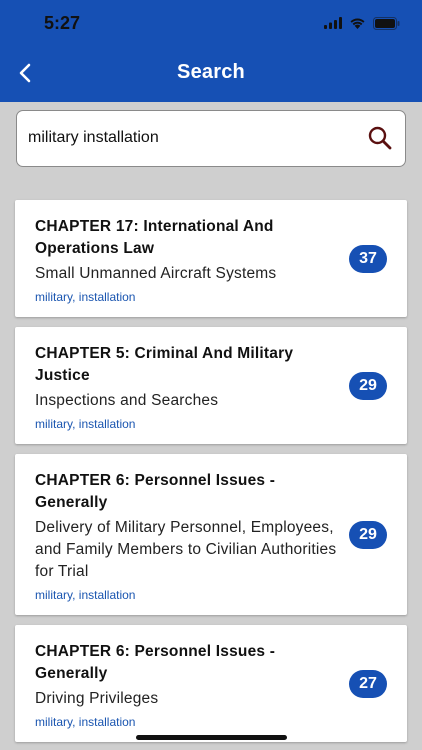 The height and width of the screenshot is (750, 422). What do you see at coordinates (368, 683) in the screenshot?
I see `result-count-badge: 27` at bounding box center [368, 683].